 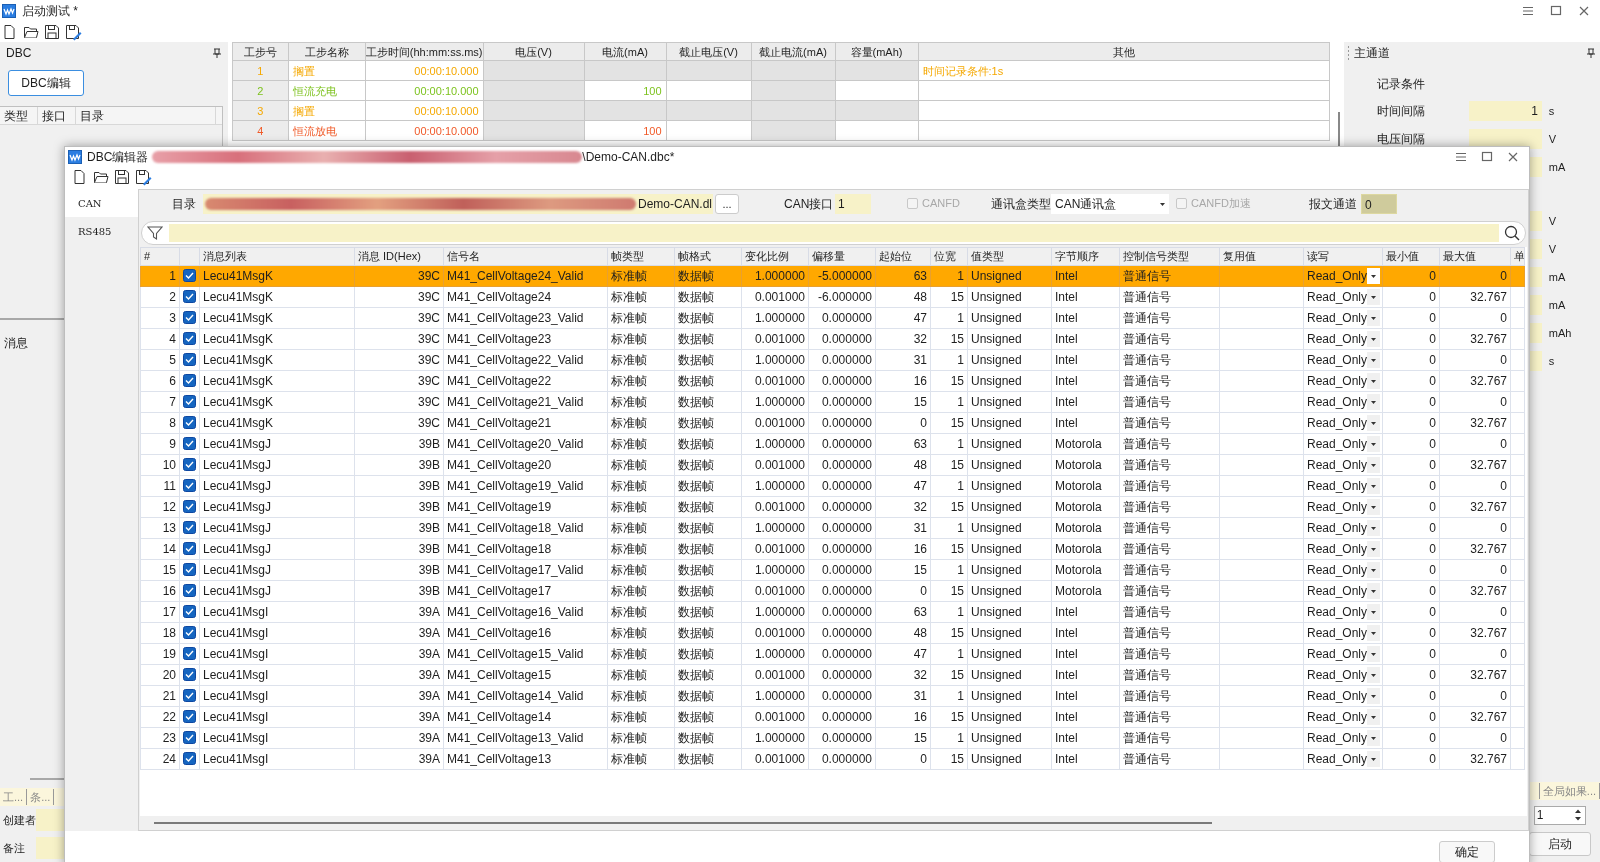 I want to click on column-header: 容量(mAh), so click(x=877, y=51).